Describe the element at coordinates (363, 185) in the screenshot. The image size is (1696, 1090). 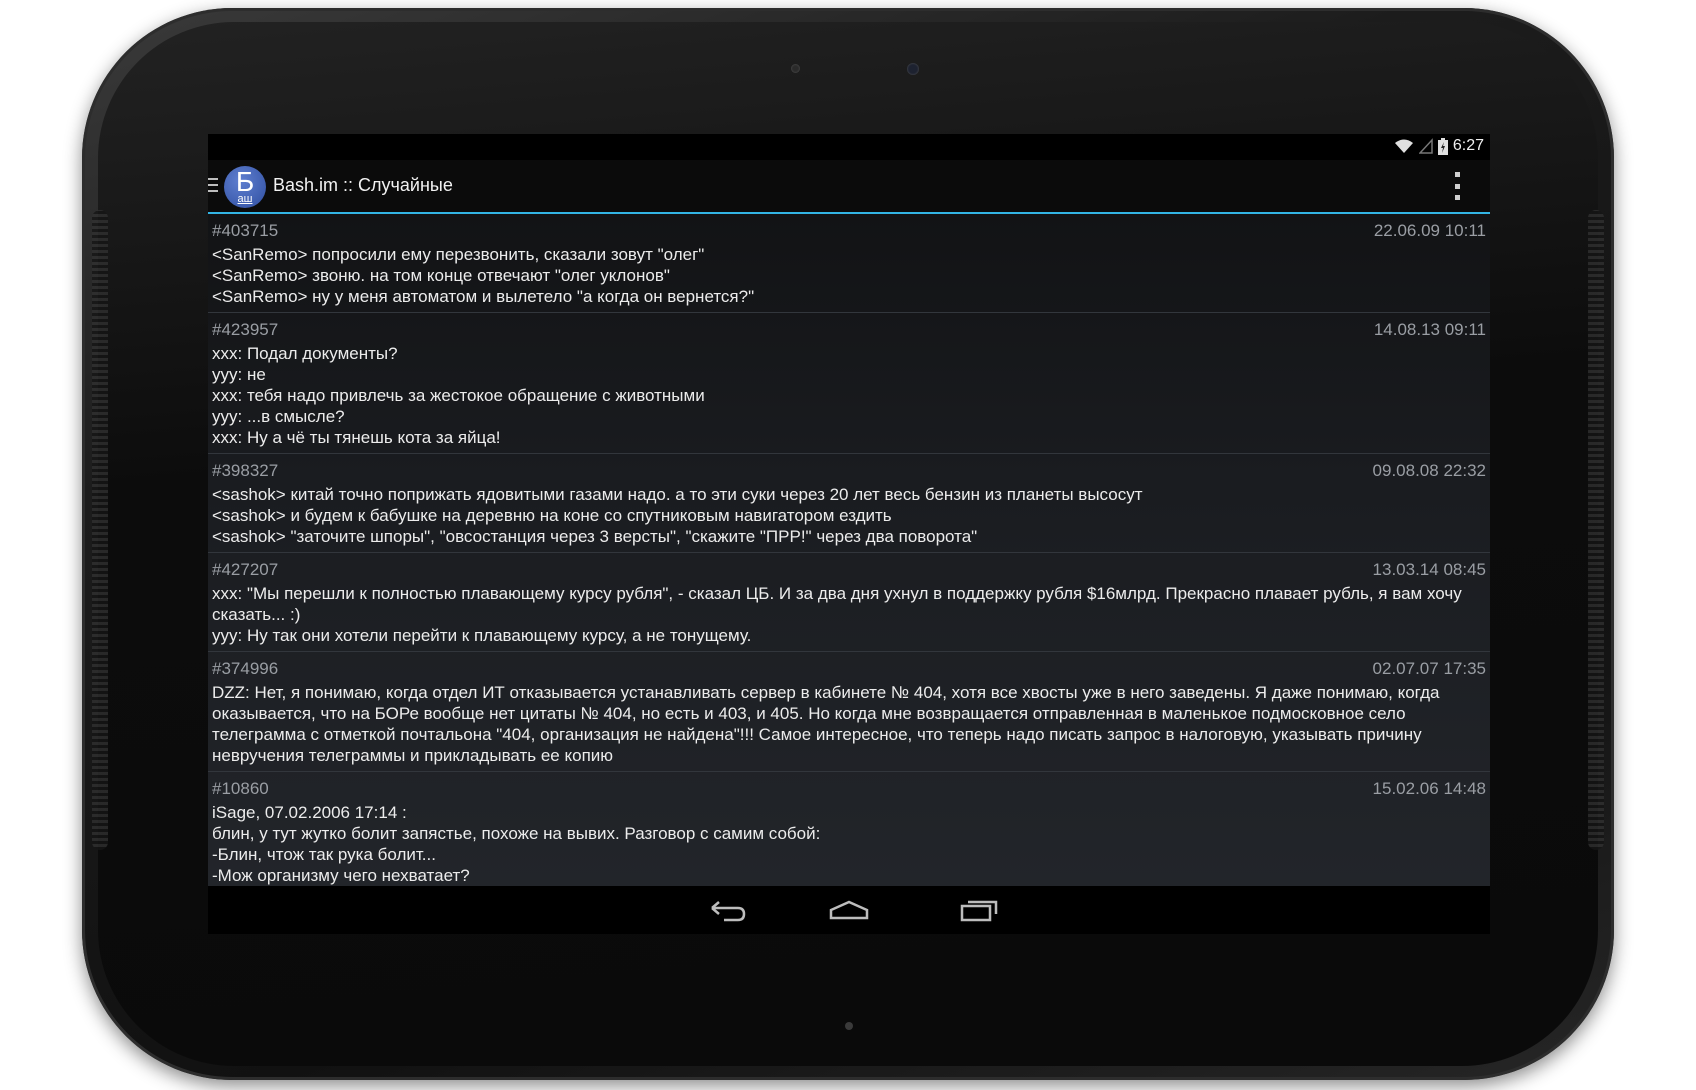
I see `app-title: Bash.im :: Случайные` at that location.